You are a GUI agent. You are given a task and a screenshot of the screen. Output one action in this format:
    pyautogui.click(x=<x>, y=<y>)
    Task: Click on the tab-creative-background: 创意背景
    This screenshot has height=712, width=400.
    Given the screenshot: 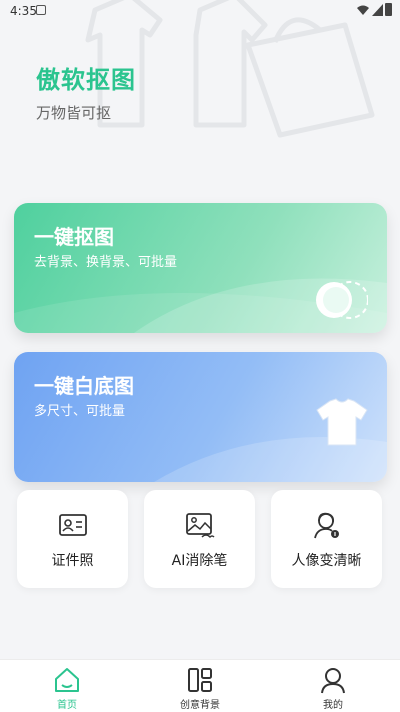 What is the action you would take?
    pyautogui.click(x=200, y=686)
    